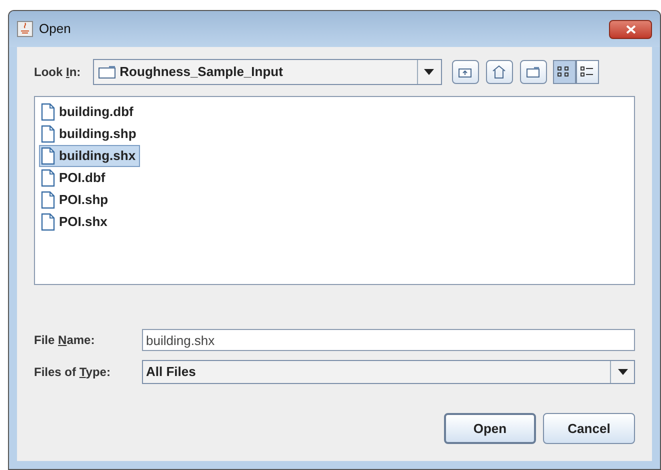 The height and width of the screenshot is (470, 661). I want to click on app-icon, so click(25, 29).